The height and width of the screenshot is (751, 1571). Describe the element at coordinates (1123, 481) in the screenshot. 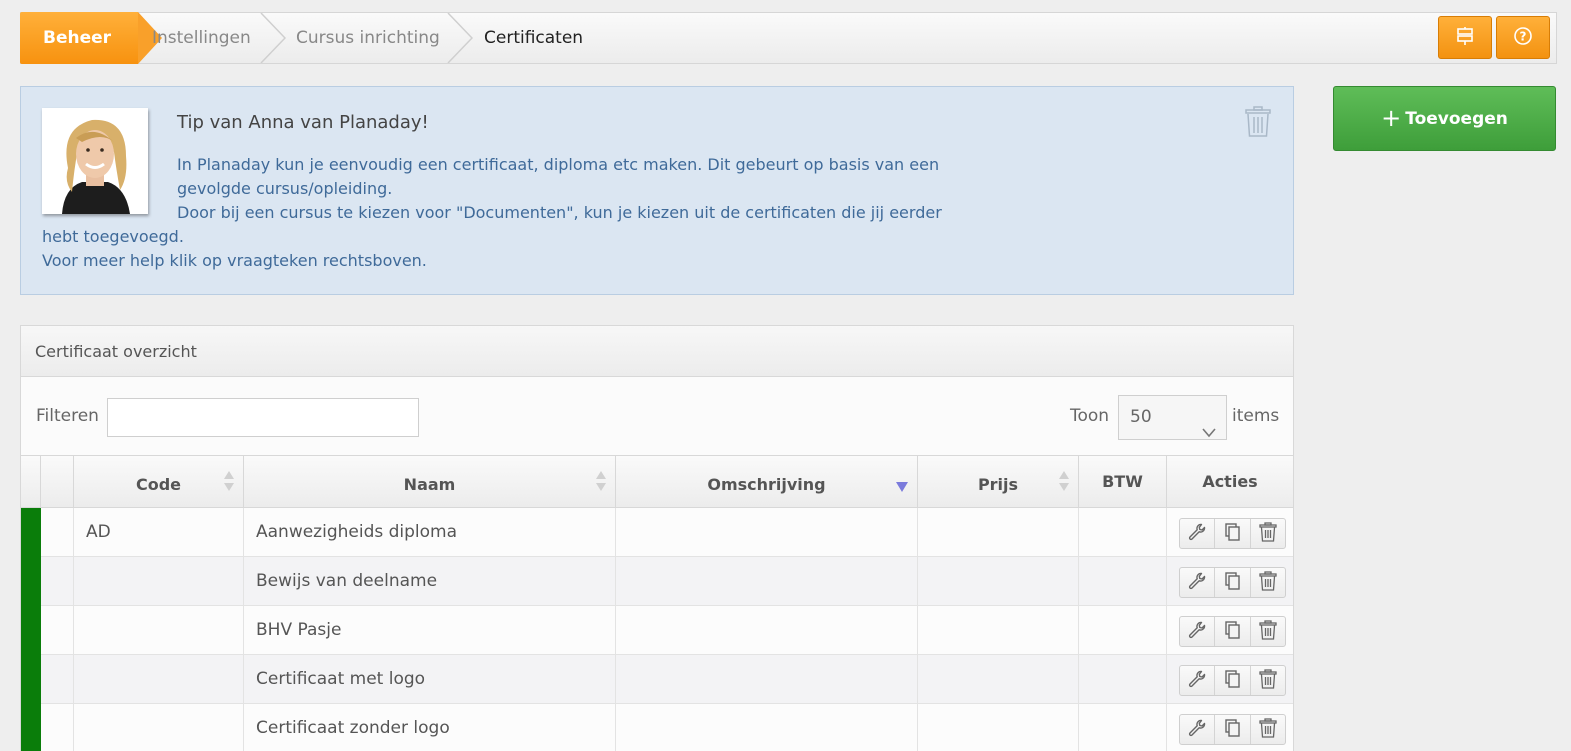

I see `column-header-btw: BTW` at that location.